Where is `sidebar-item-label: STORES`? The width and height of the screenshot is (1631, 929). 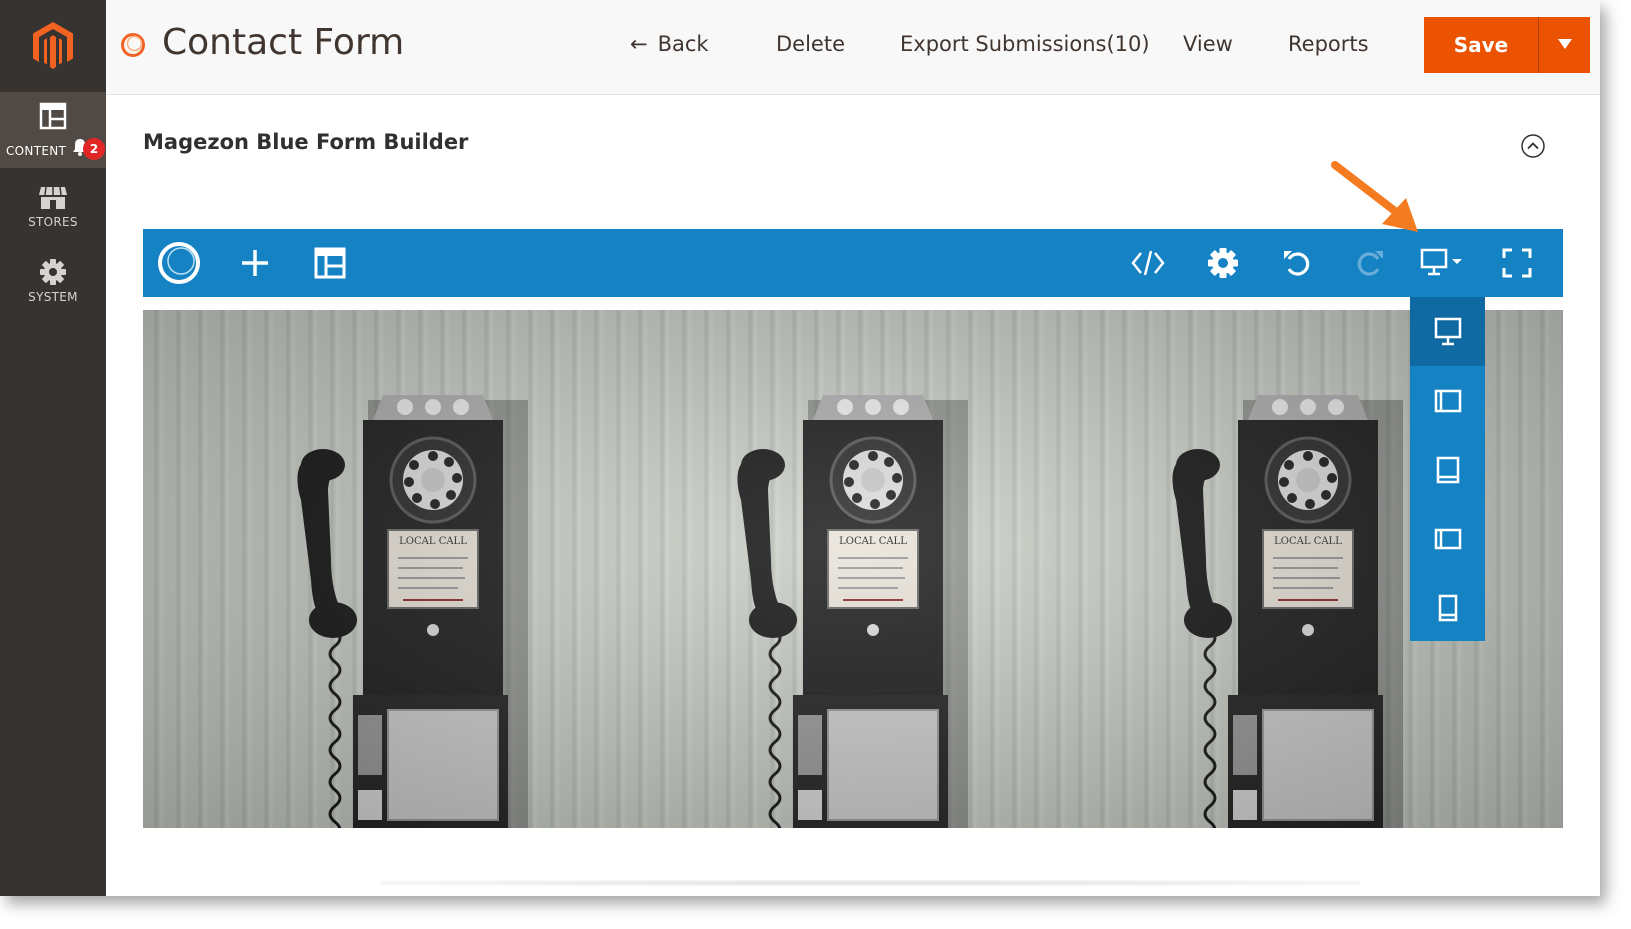
sidebar-item-label: STORES is located at coordinates (53, 222).